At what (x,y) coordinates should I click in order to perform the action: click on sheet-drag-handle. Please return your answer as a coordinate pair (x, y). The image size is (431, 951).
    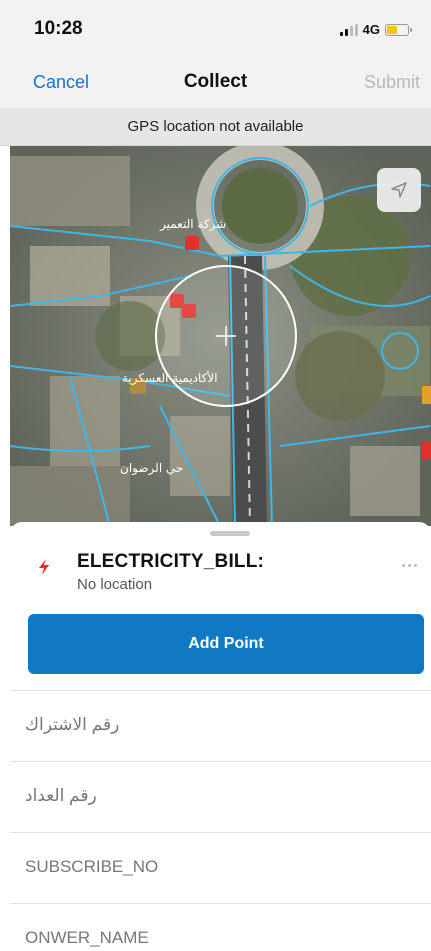
    Looking at the image, I should click on (230, 533).